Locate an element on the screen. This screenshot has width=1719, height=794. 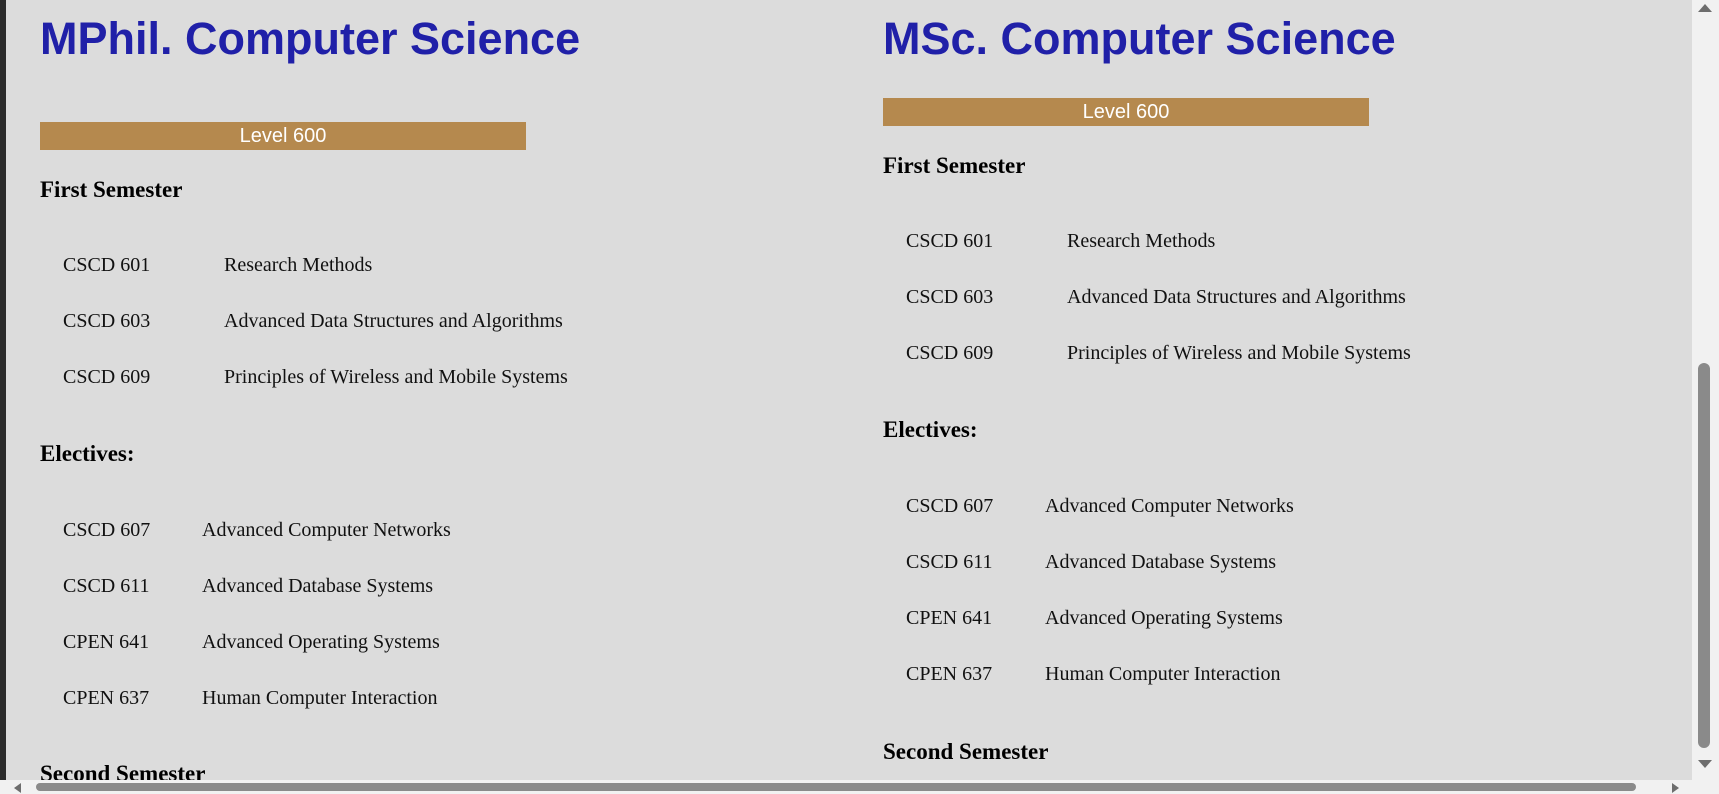
scroll-up-arrow-icon is located at coordinates (1705, 8).